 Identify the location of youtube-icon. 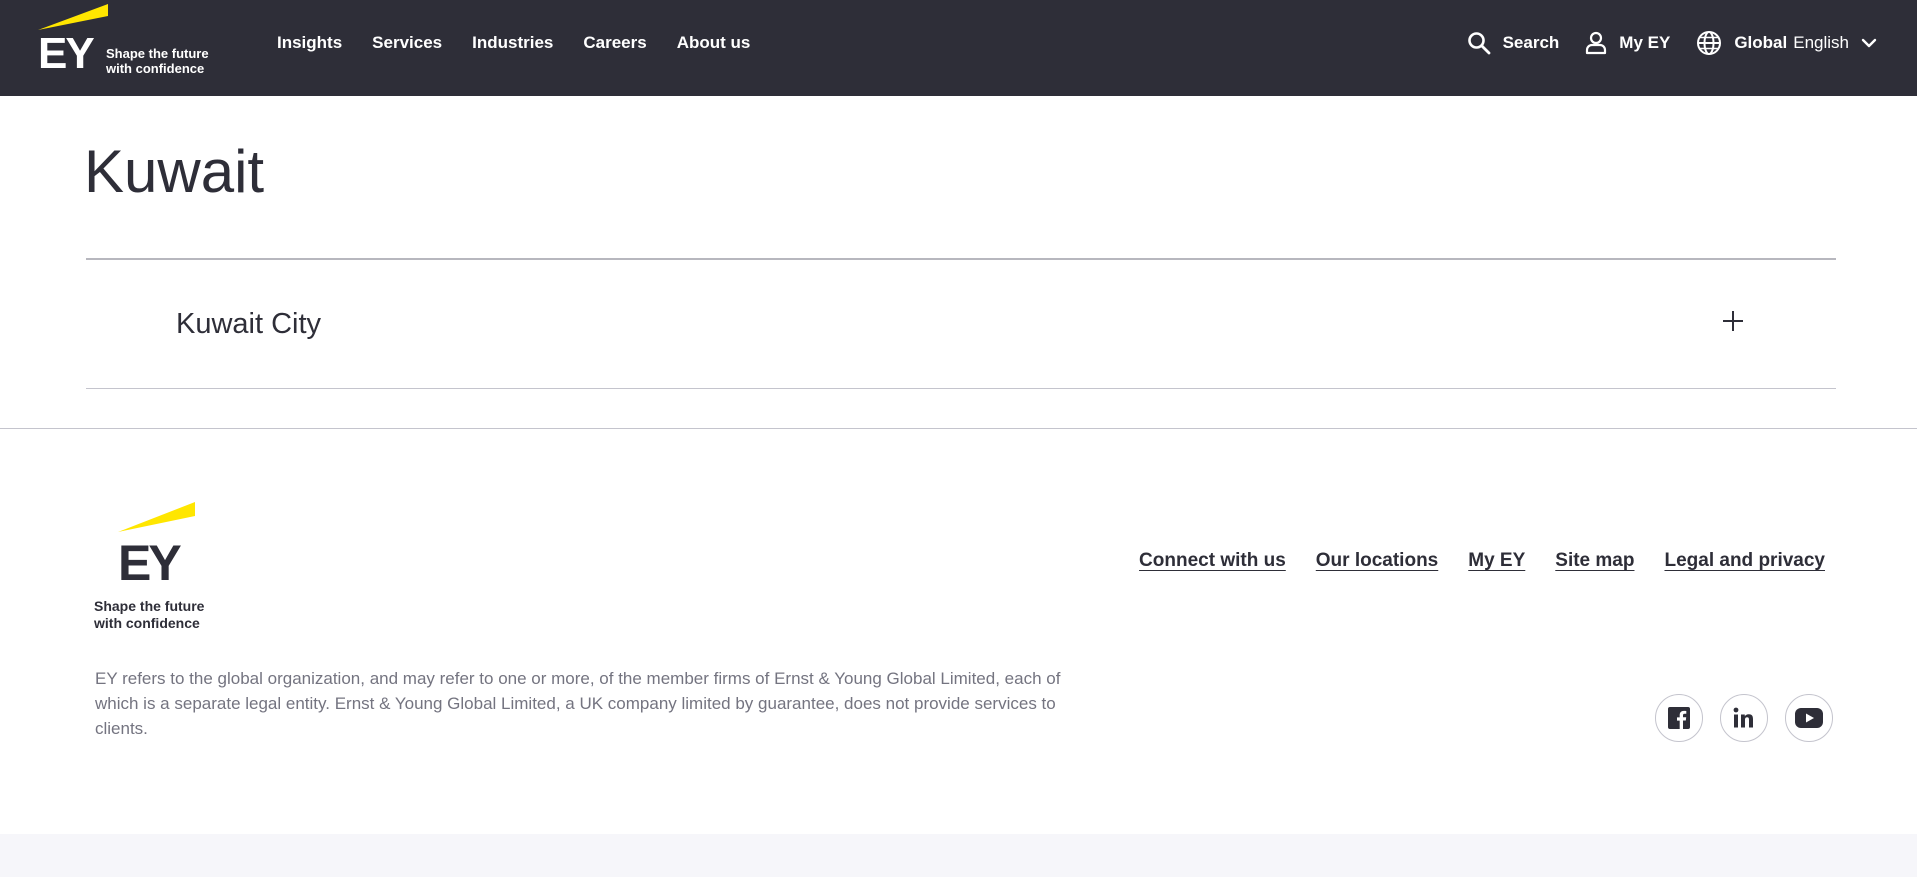
(1809, 718).